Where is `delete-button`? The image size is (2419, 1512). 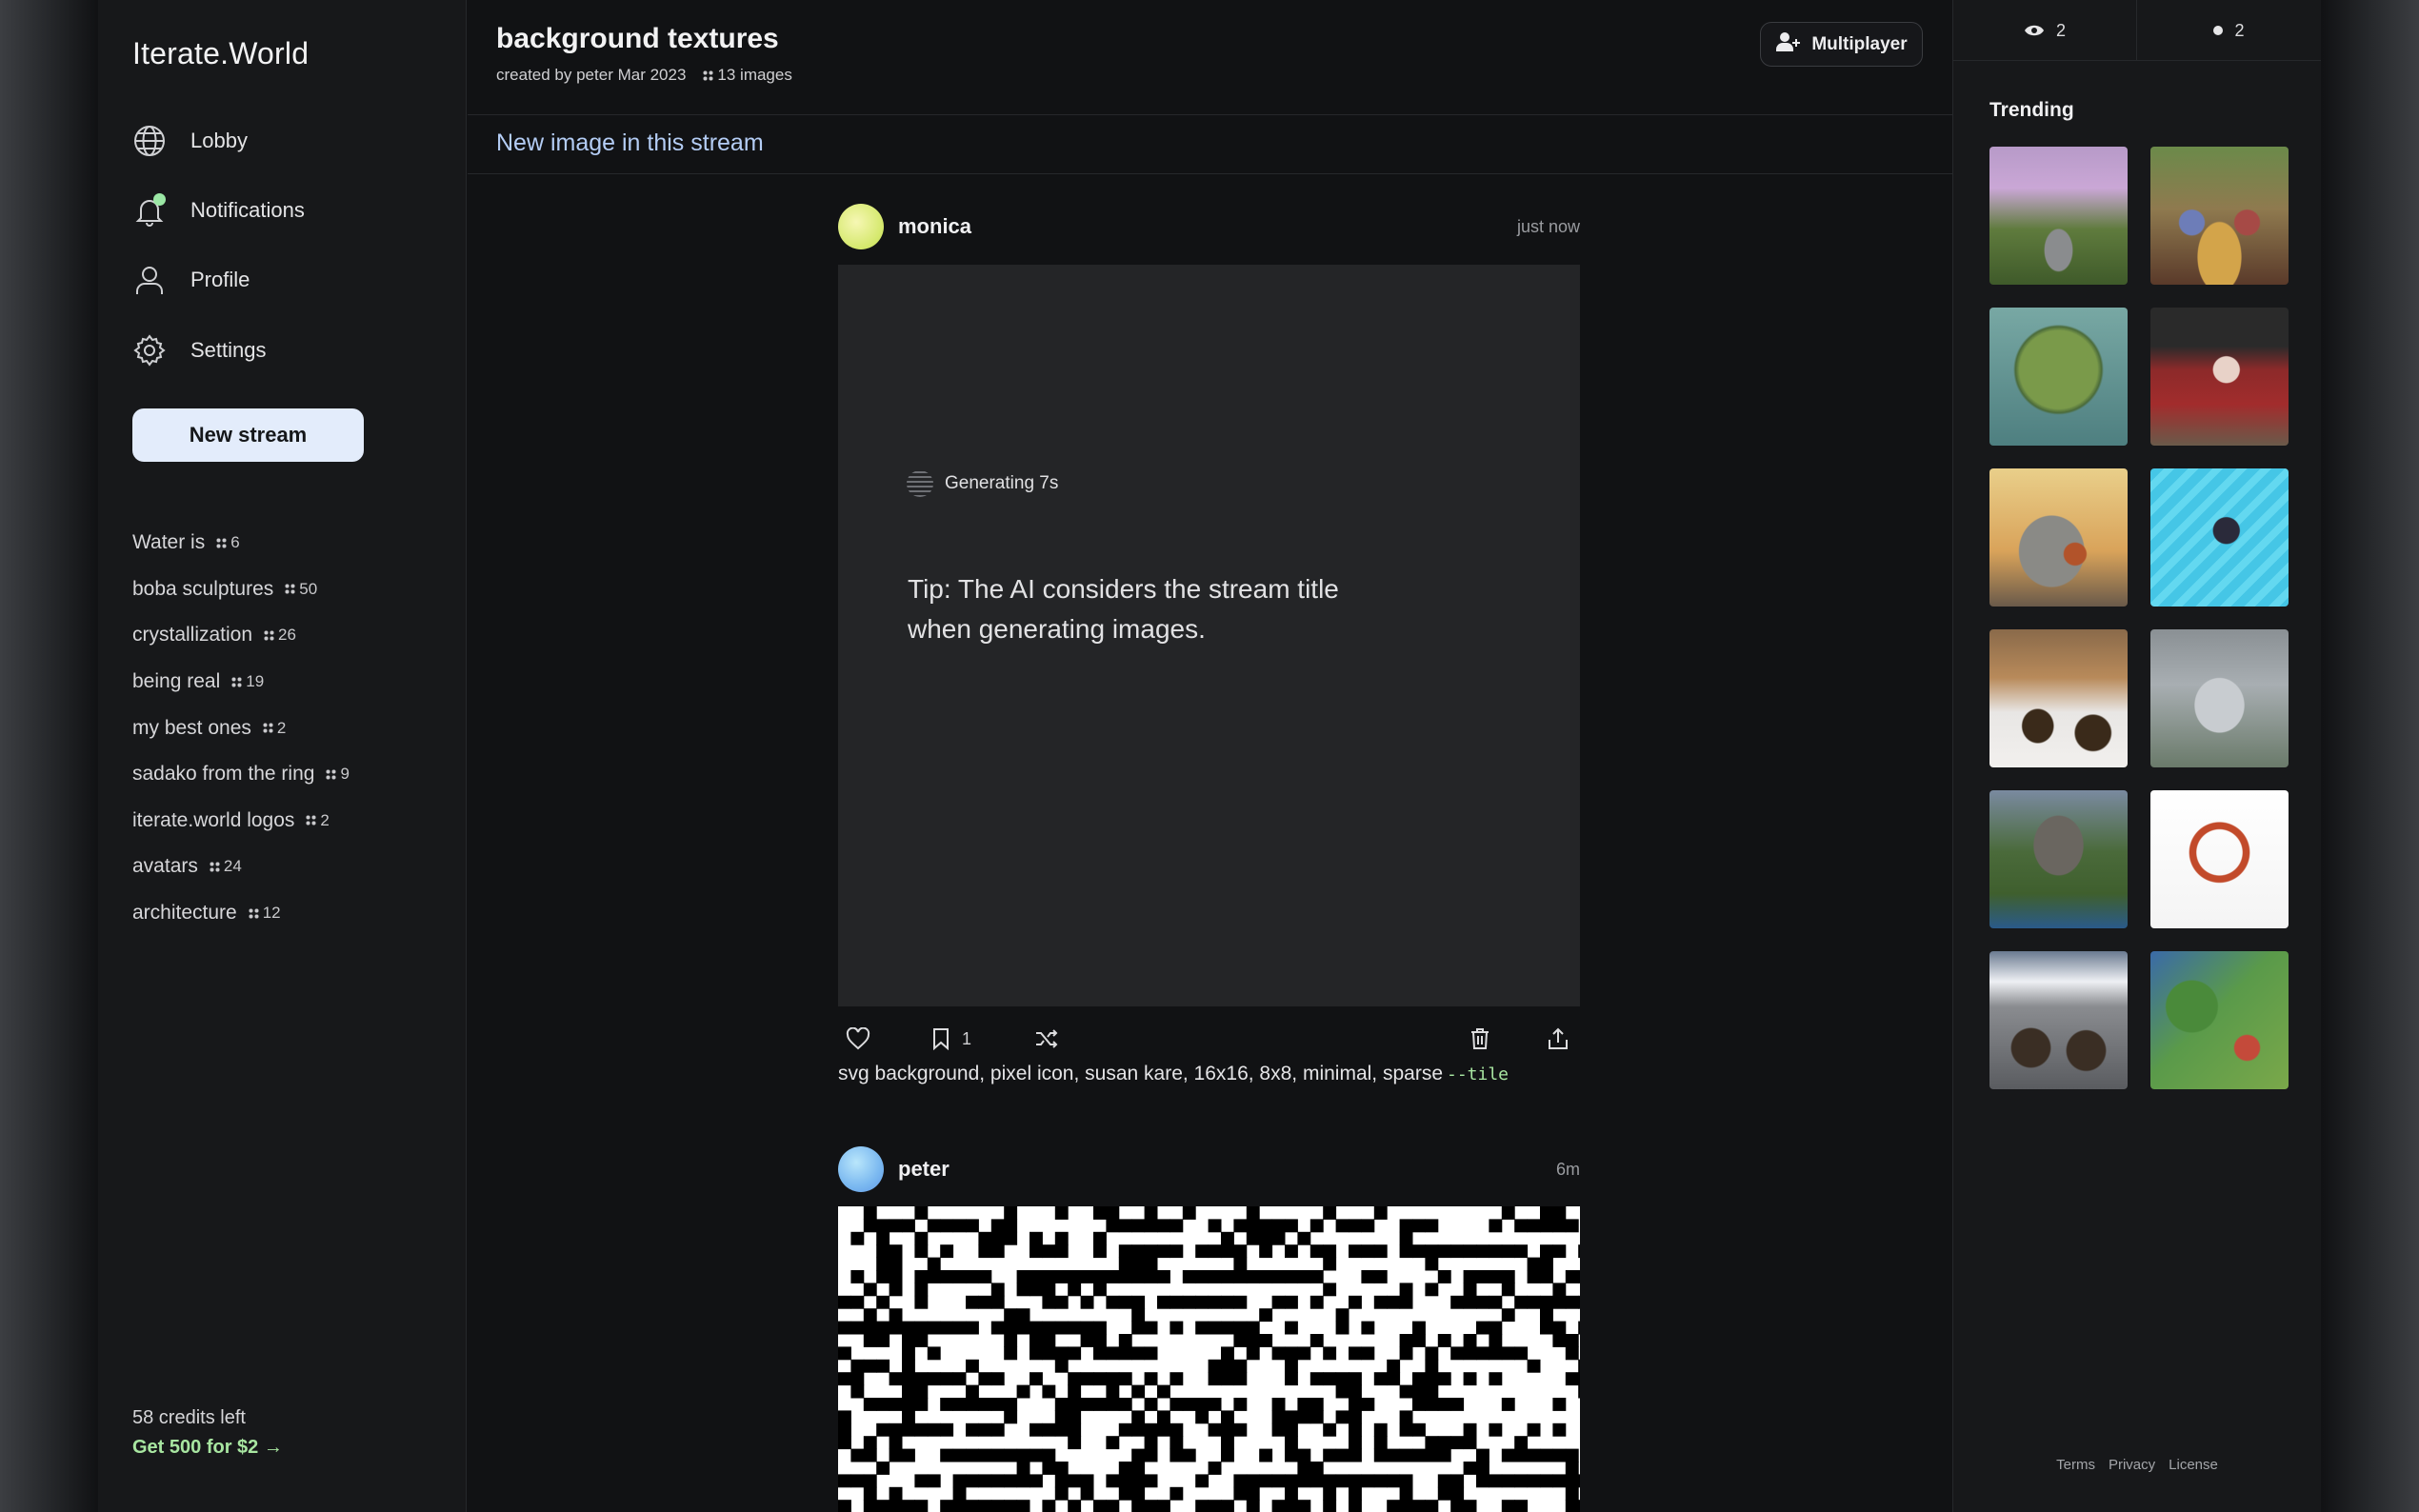
delete-button is located at coordinates (1479, 1039).